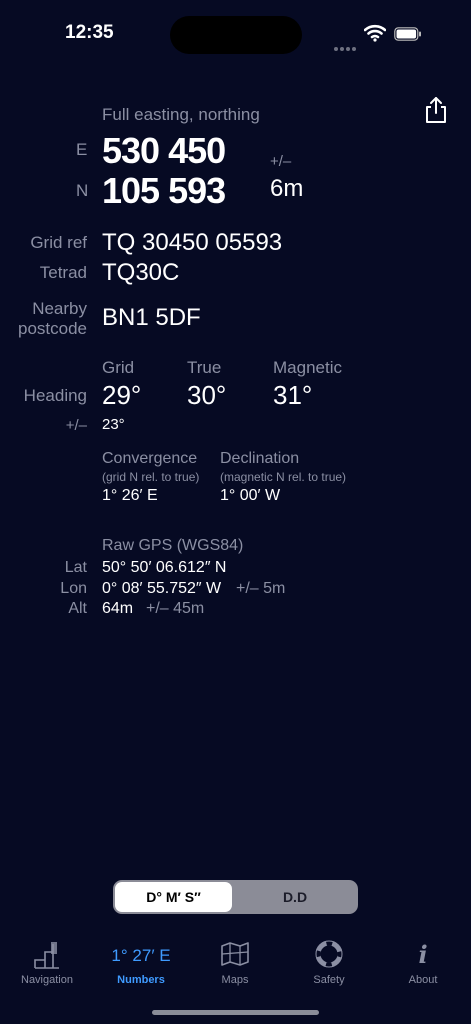 The height and width of the screenshot is (1024, 471). Describe the element at coordinates (207, 395) in the screenshot. I see `heading-true-value: 30°` at that location.